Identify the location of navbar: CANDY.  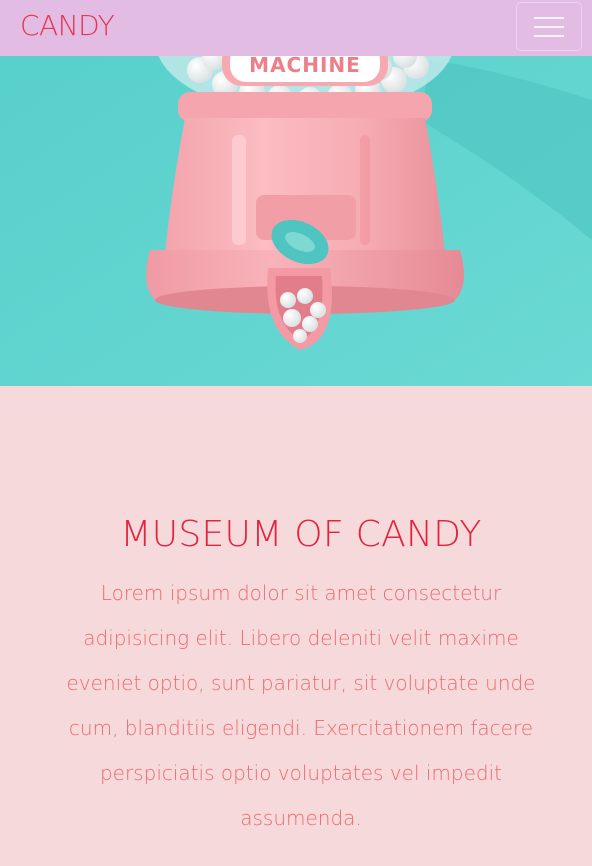
(296, 28).